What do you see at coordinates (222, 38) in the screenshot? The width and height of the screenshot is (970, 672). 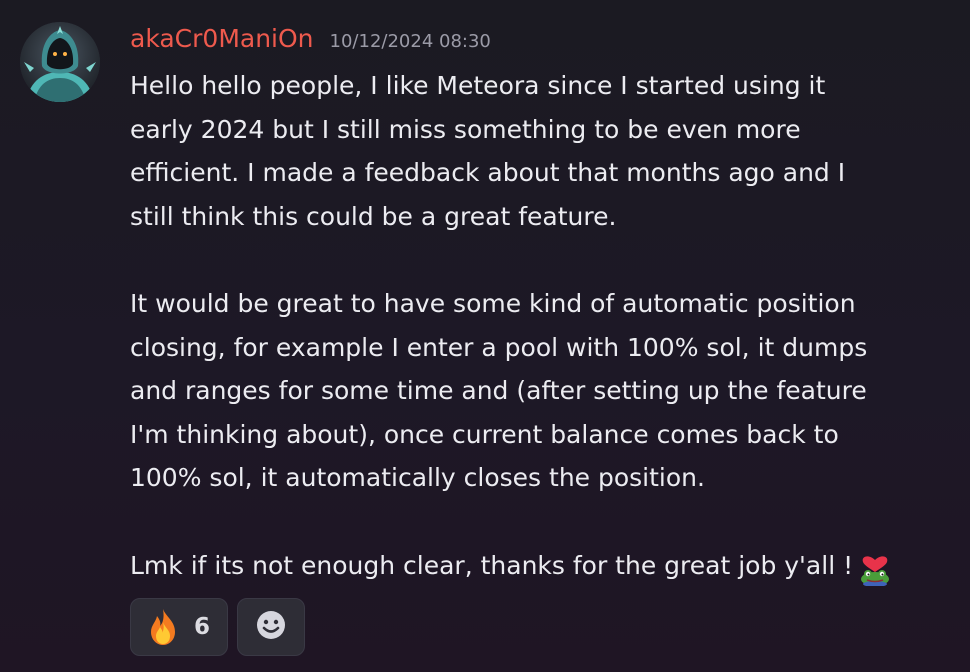 I see `username: akaCr0ManiOn` at bounding box center [222, 38].